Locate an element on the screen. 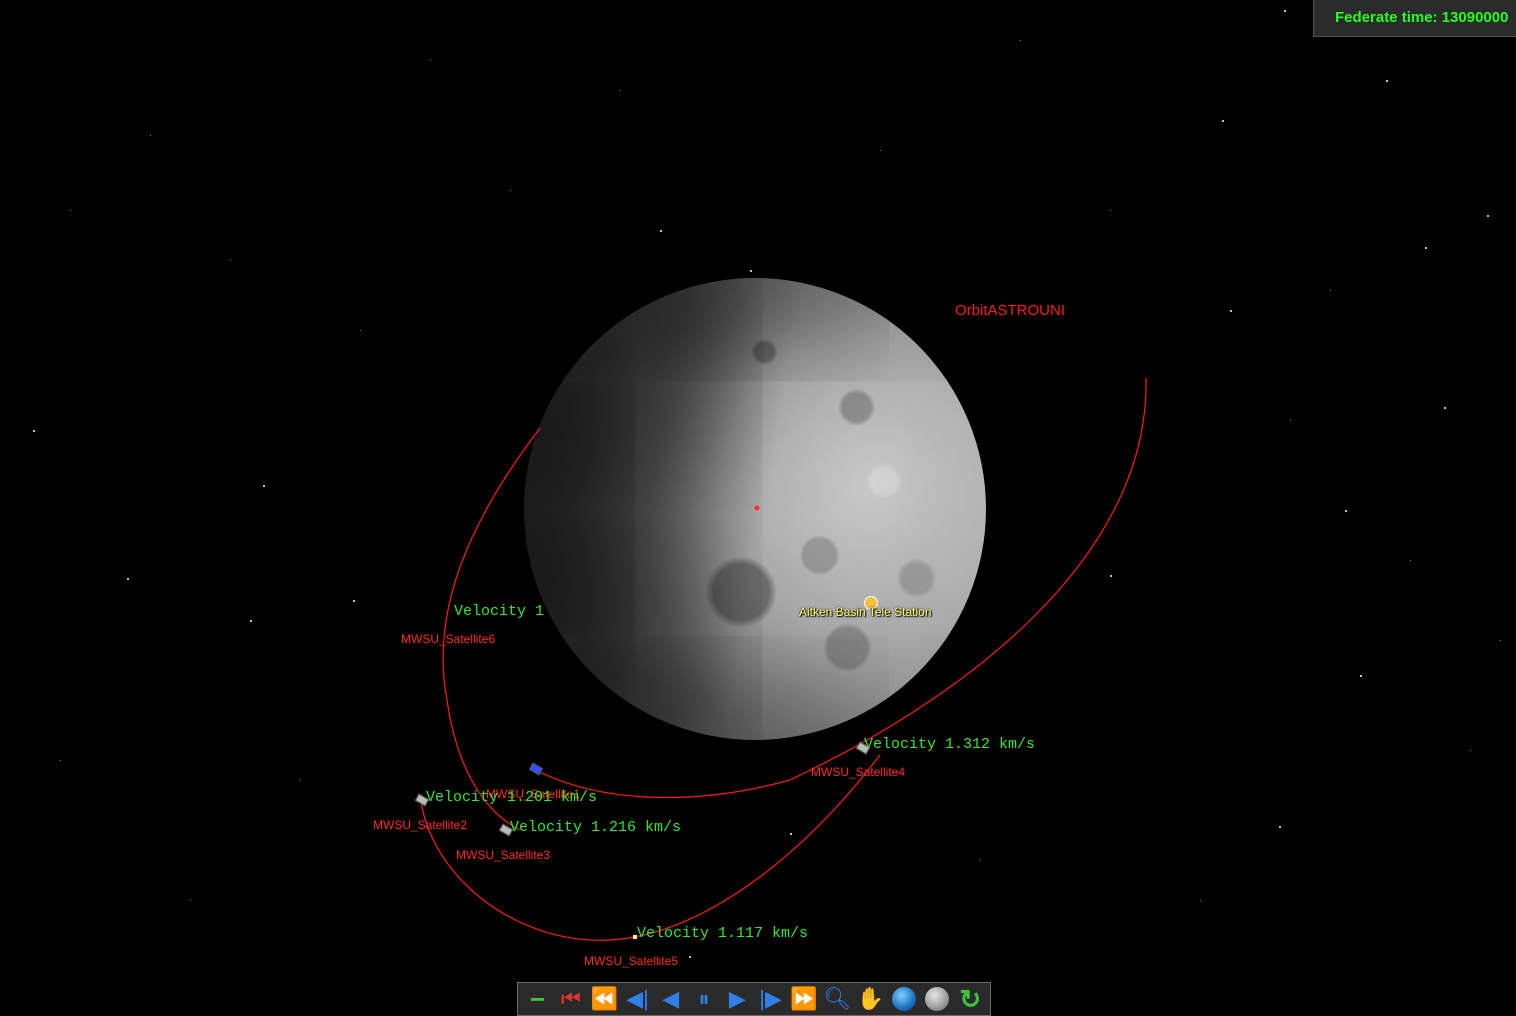 The height and width of the screenshot is (1016, 1516). satellite4-velocity: Velocity 1.312 km/s is located at coordinates (950, 744).